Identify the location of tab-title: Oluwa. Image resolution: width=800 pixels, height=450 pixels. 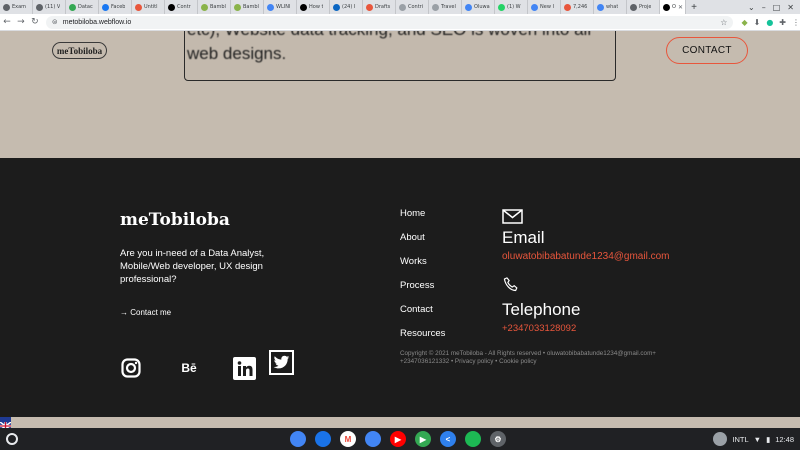
(482, 7).